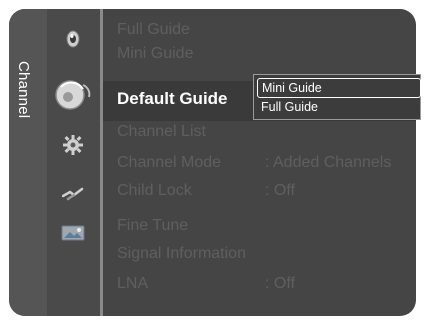 The width and height of the screenshot is (432, 329). Describe the element at coordinates (161, 132) in the screenshot. I see `menu-item-channel-list: Channel List` at that location.